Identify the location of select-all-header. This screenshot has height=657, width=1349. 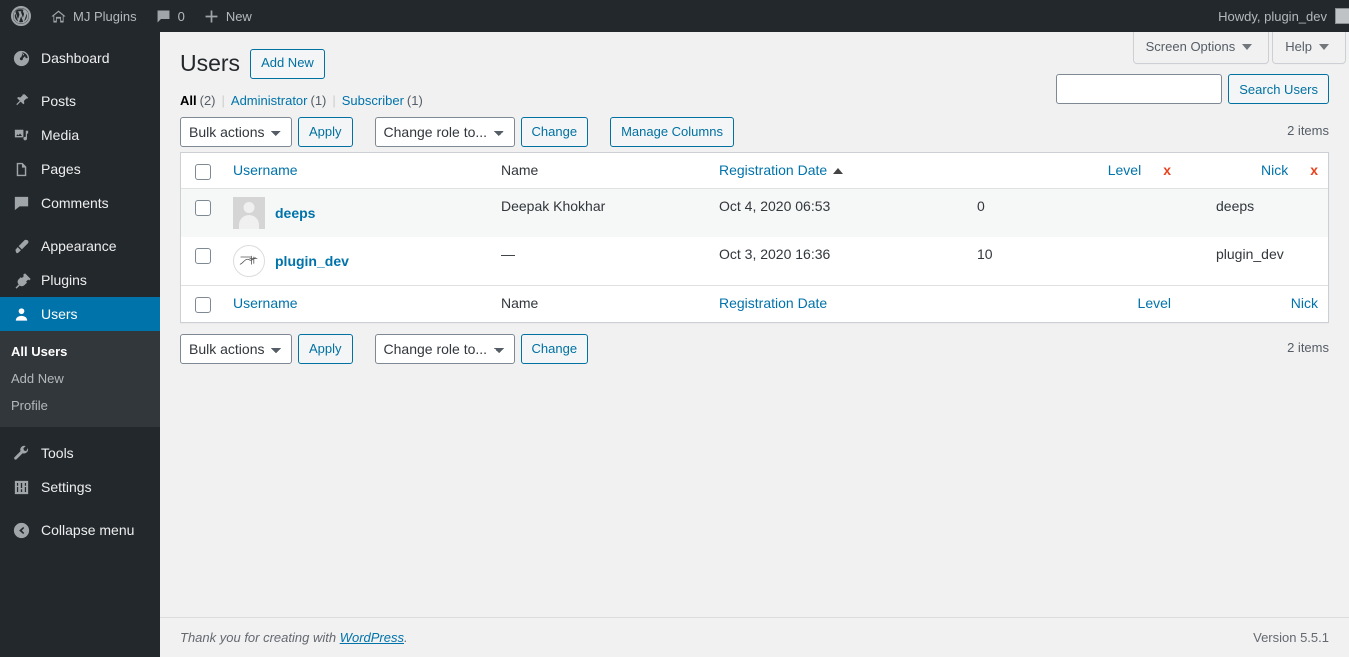
(202, 171).